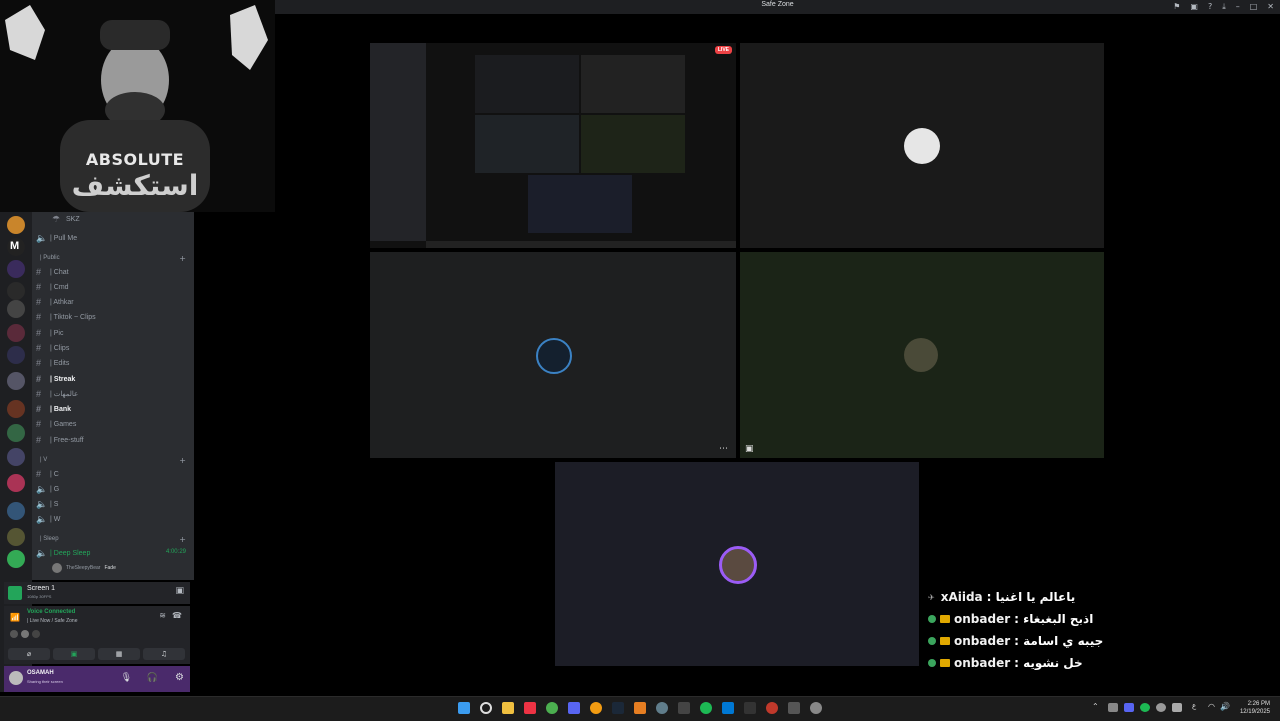 The image size is (1280, 721). I want to click on steam-icon, so click(618, 708).